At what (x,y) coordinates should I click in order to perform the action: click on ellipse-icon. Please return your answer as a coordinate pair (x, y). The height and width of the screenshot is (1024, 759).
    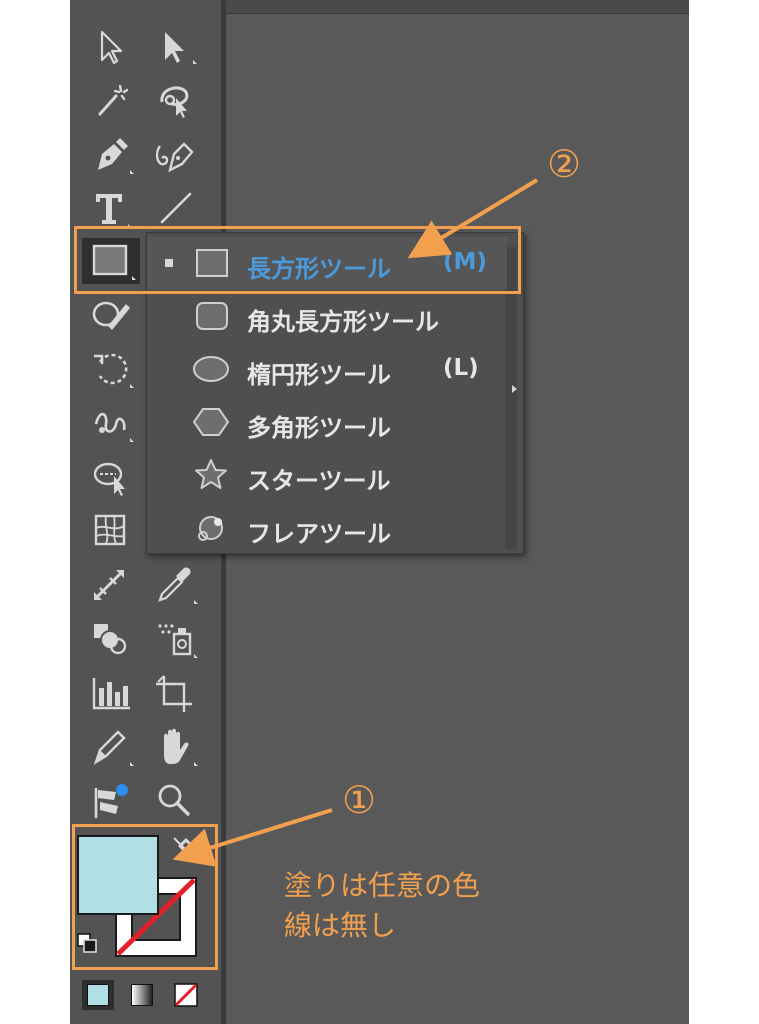
    Looking at the image, I should click on (211, 369).